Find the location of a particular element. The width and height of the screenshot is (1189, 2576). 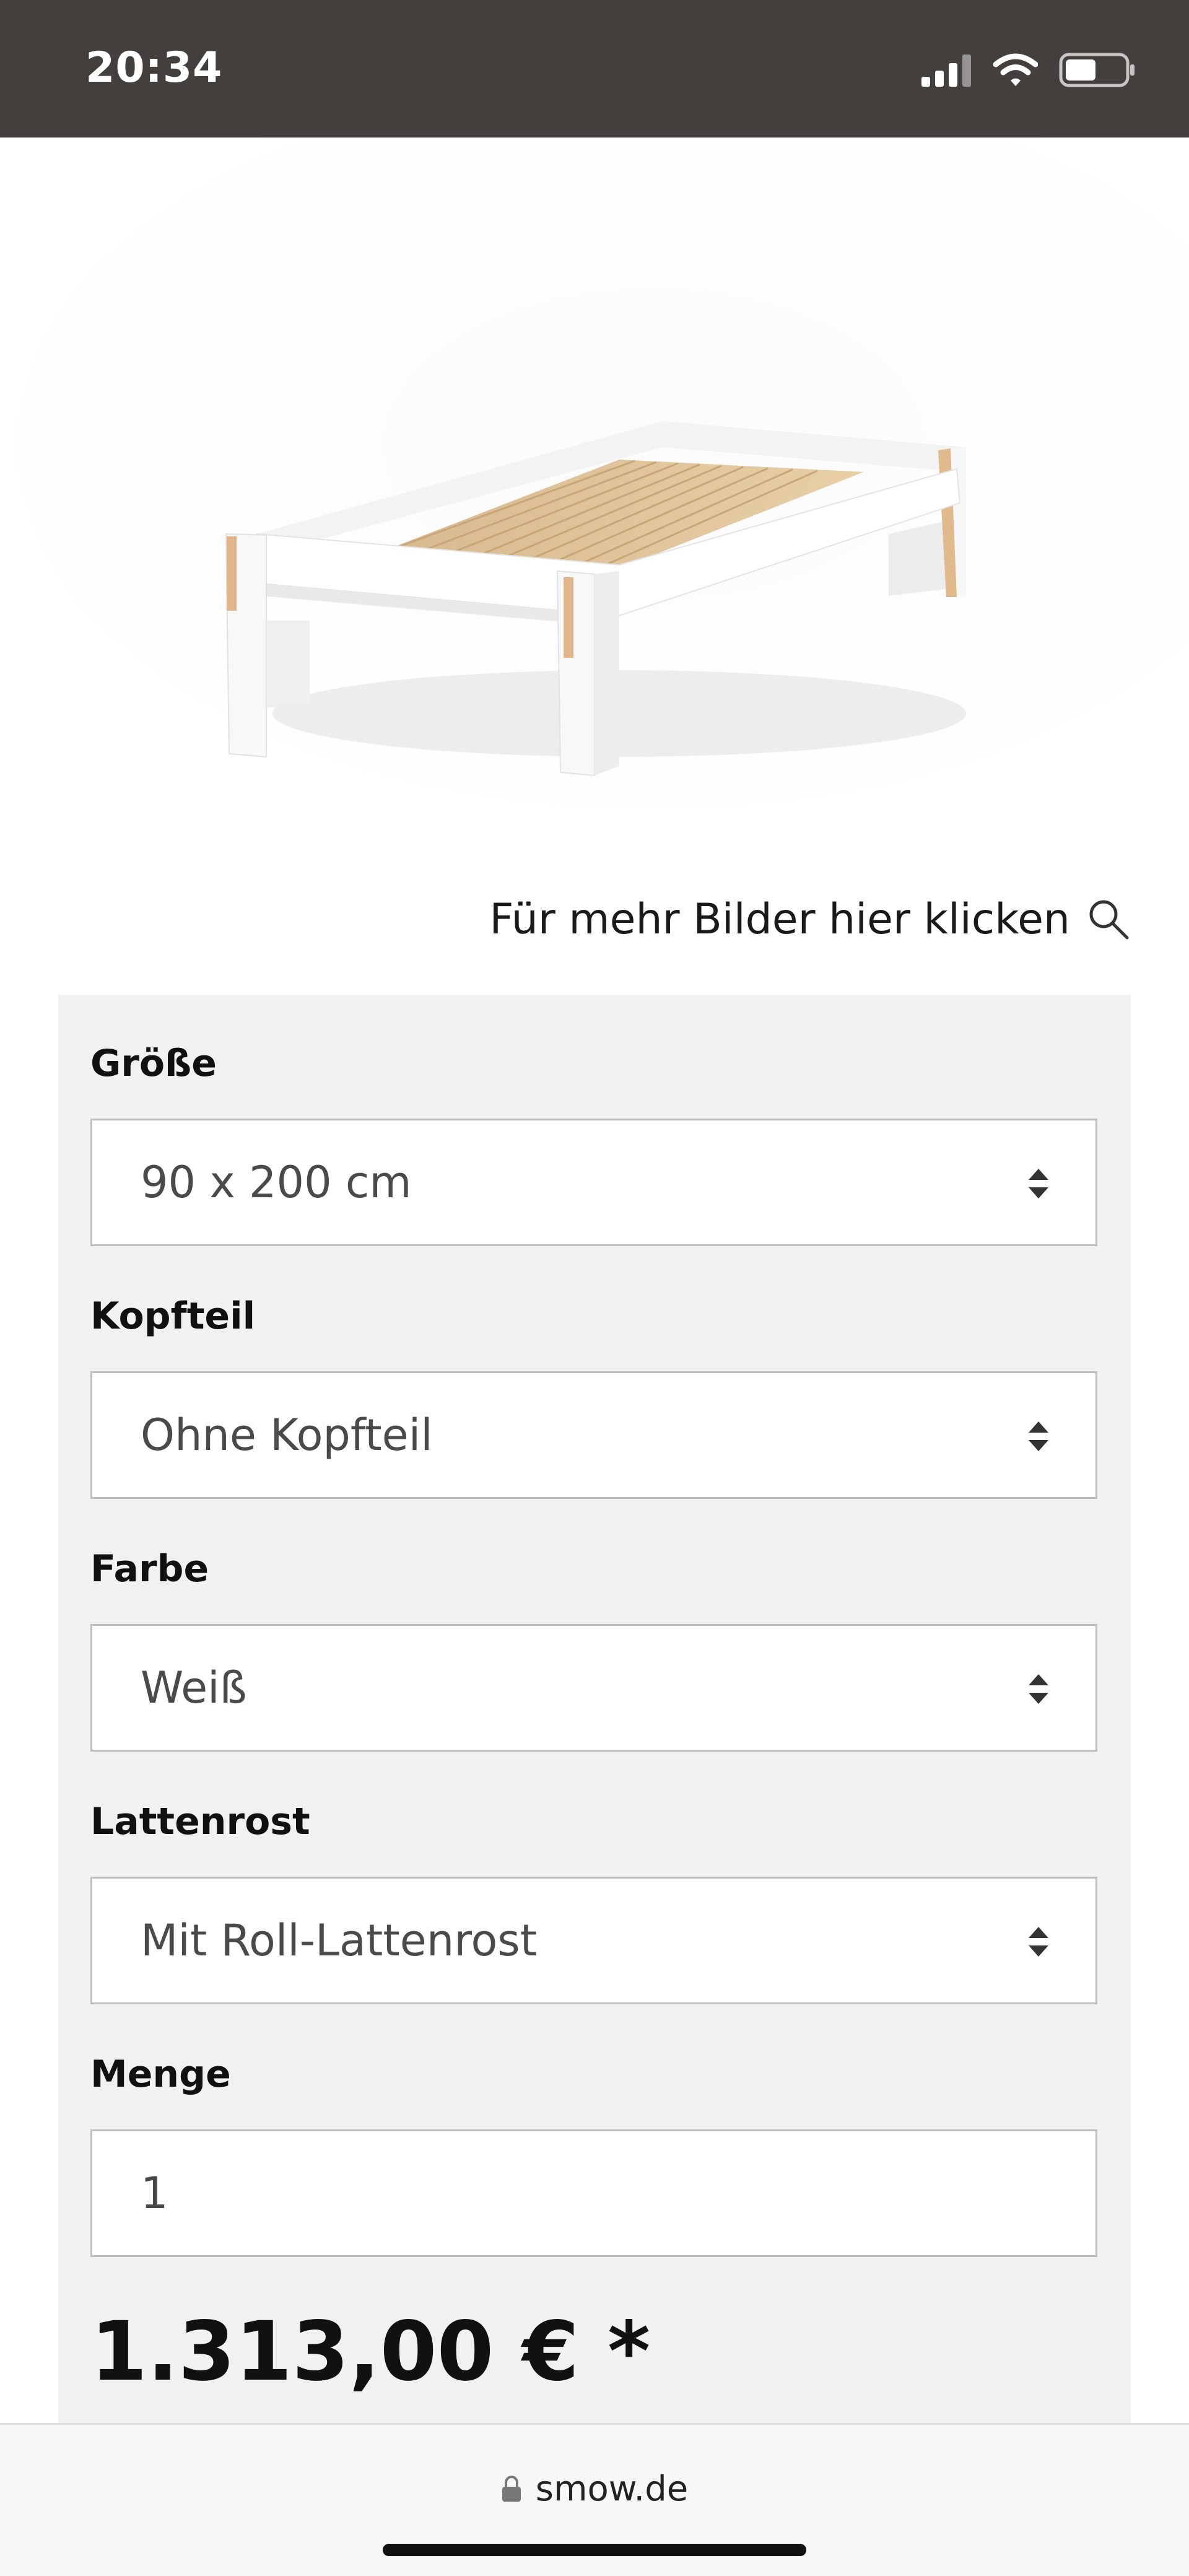

headboard-select-value: Ohne Kopfteil is located at coordinates (287, 1435).